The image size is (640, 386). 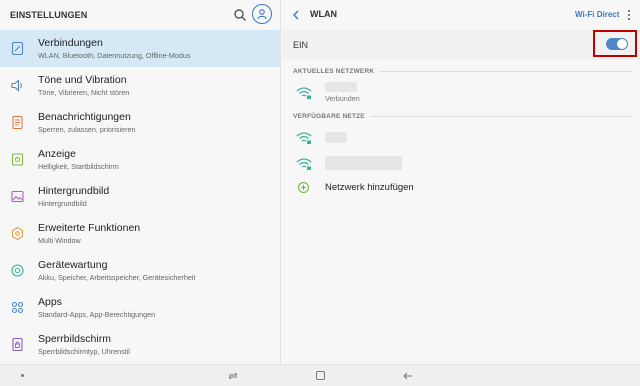 I want to click on network-status: Verbunden, so click(x=342, y=98).